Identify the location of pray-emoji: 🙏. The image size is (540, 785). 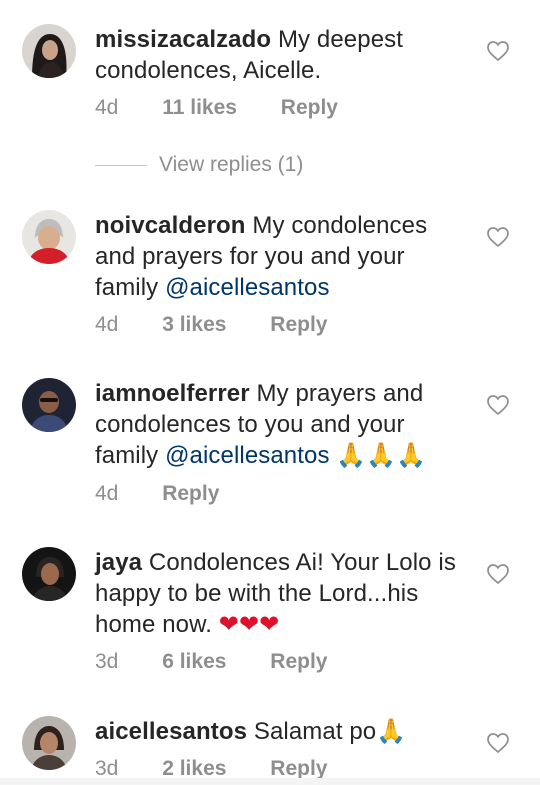
(391, 731).